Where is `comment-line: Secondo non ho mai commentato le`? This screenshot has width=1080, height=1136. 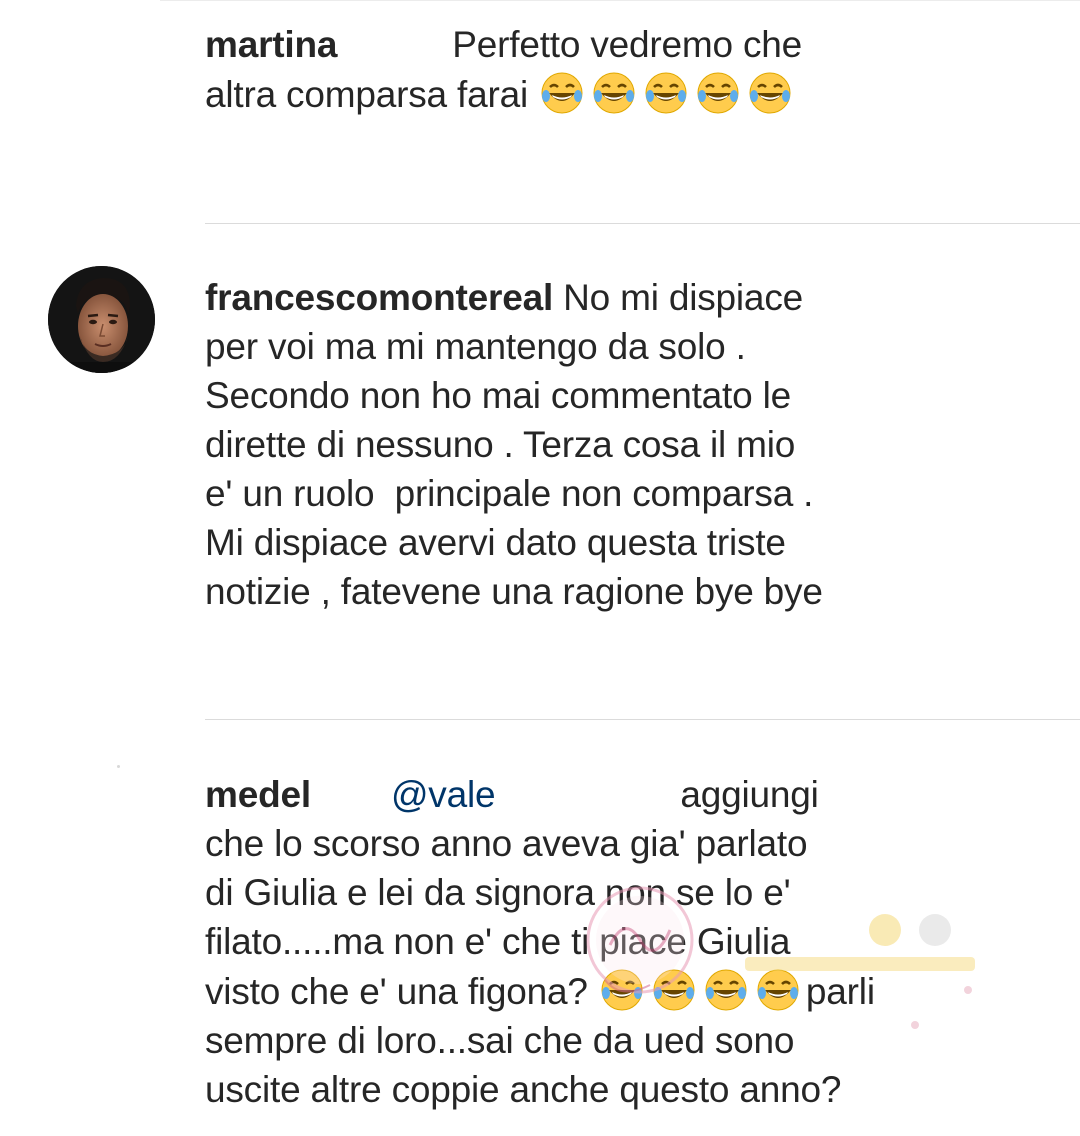 comment-line: Secondo non ho mai commentato le is located at coordinates (498, 395).